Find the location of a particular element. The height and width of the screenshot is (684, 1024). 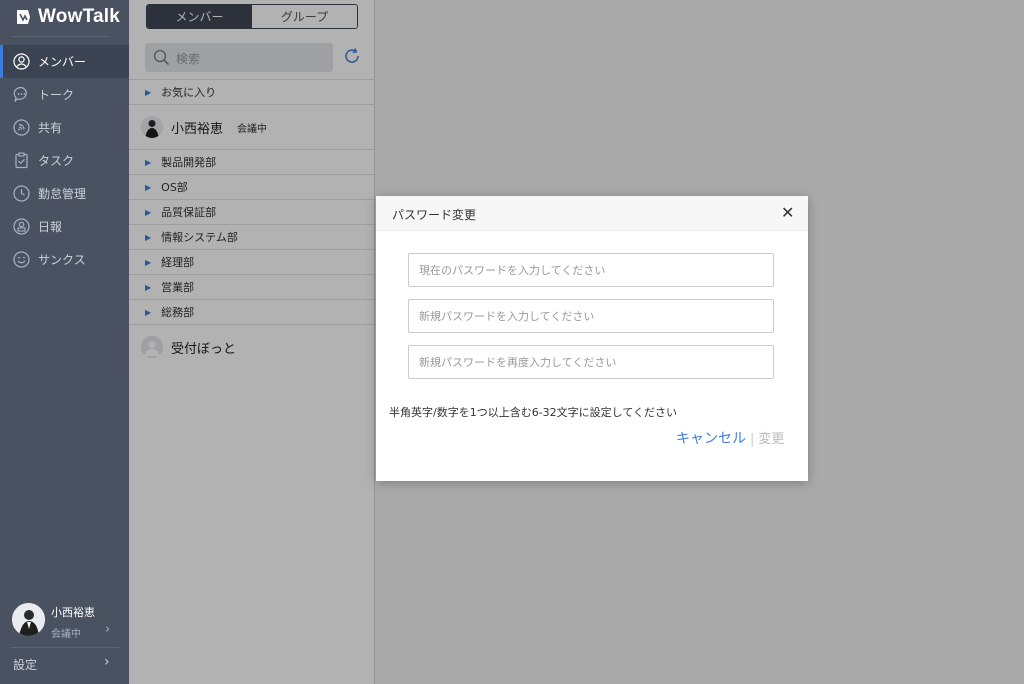

sidebar-item-daily-report: 日報 is located at coordinates (64, 226).